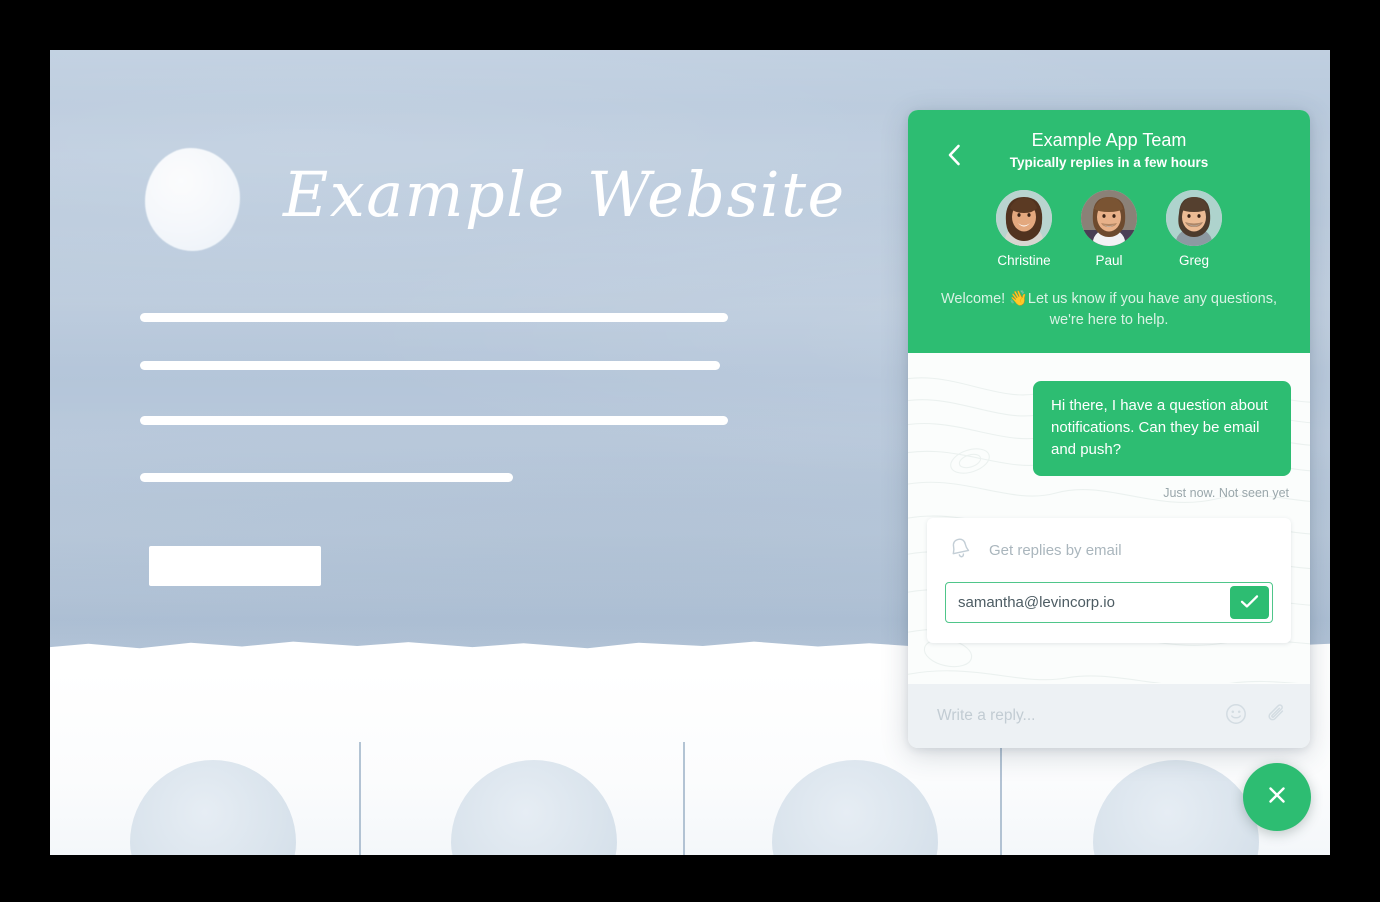 This screenshot has height=902, width=1380. I want to click on close-x-icon, so click(1277, 797).